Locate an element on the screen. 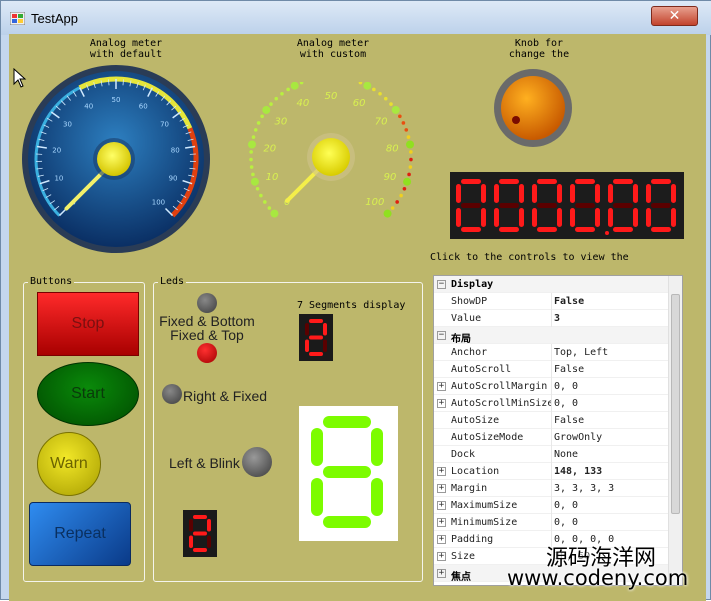 The image size is (711, 601). property-scrollbar is located at coordinates (675, 430).